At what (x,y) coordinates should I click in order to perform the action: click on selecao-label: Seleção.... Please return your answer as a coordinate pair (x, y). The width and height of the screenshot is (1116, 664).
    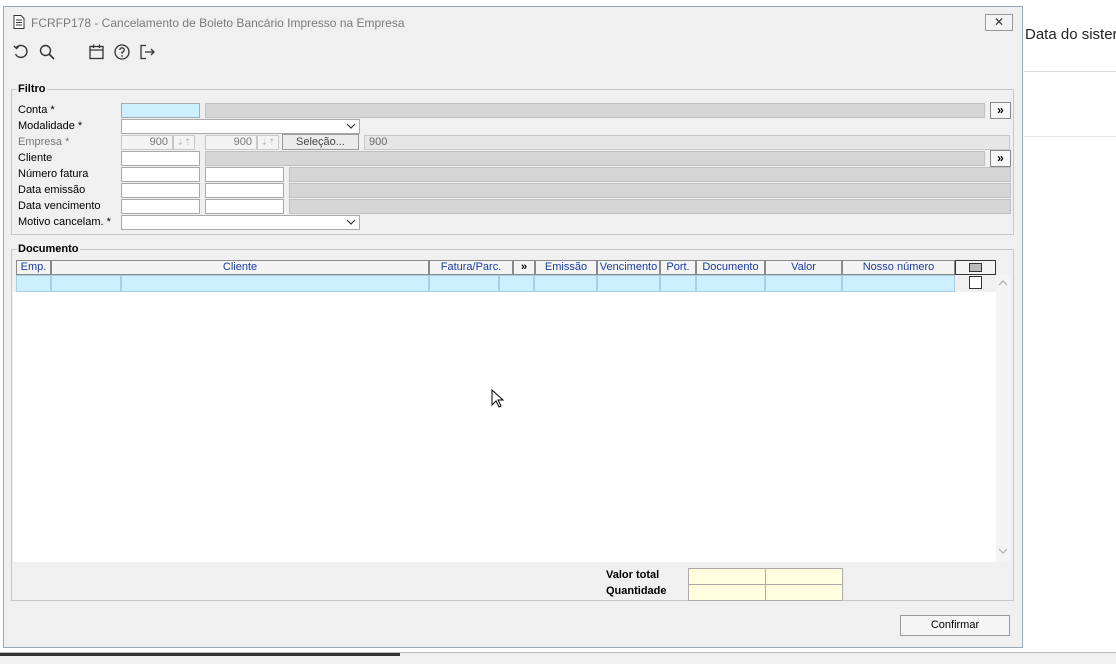
    Looking at the image, I should click on (320, 142).